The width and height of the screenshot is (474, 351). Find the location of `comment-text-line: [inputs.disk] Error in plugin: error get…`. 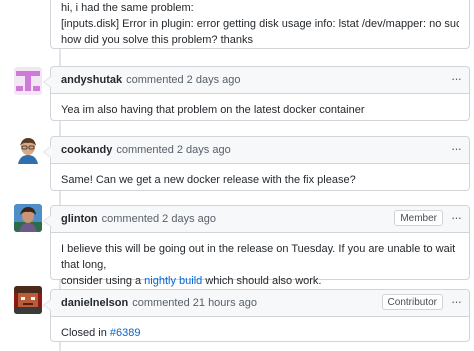

comment-text-line: [inputs.disk] Error in plugin: error get… is located at coordinates (260, 24).